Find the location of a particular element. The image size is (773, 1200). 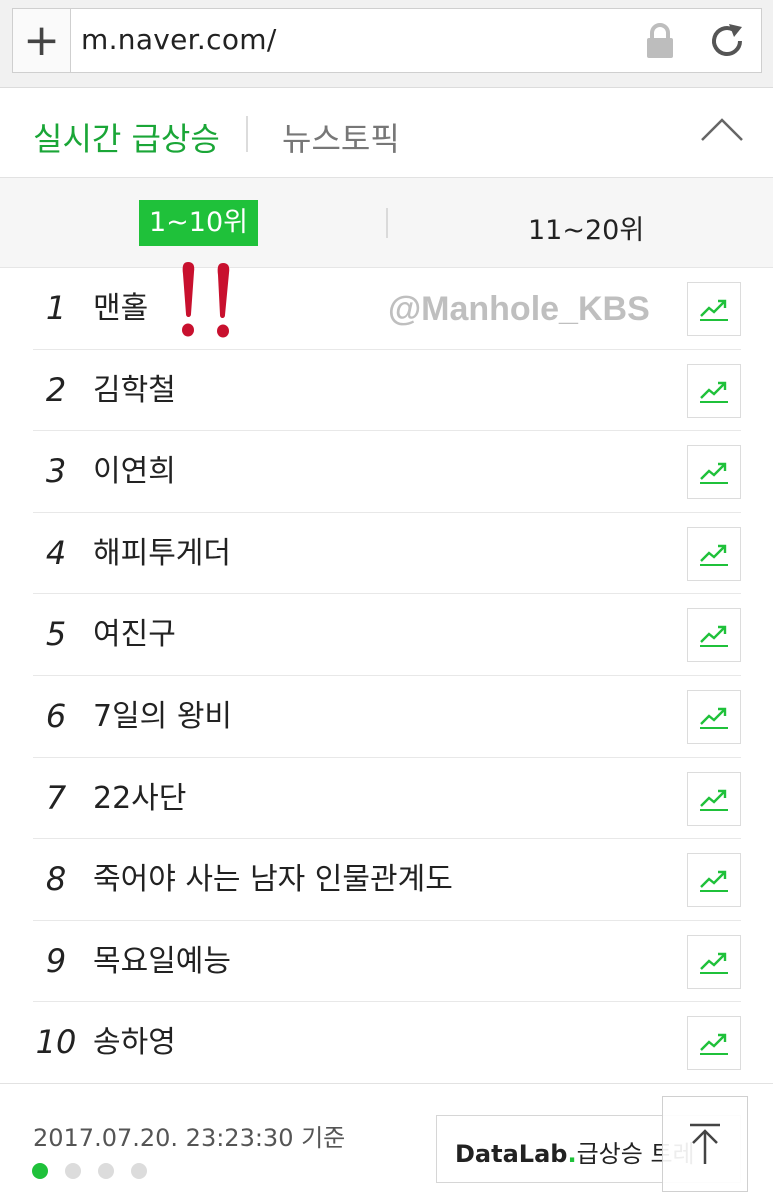

ranking-row: 6 7일의 왕비 is located at coordinates (387, 717).